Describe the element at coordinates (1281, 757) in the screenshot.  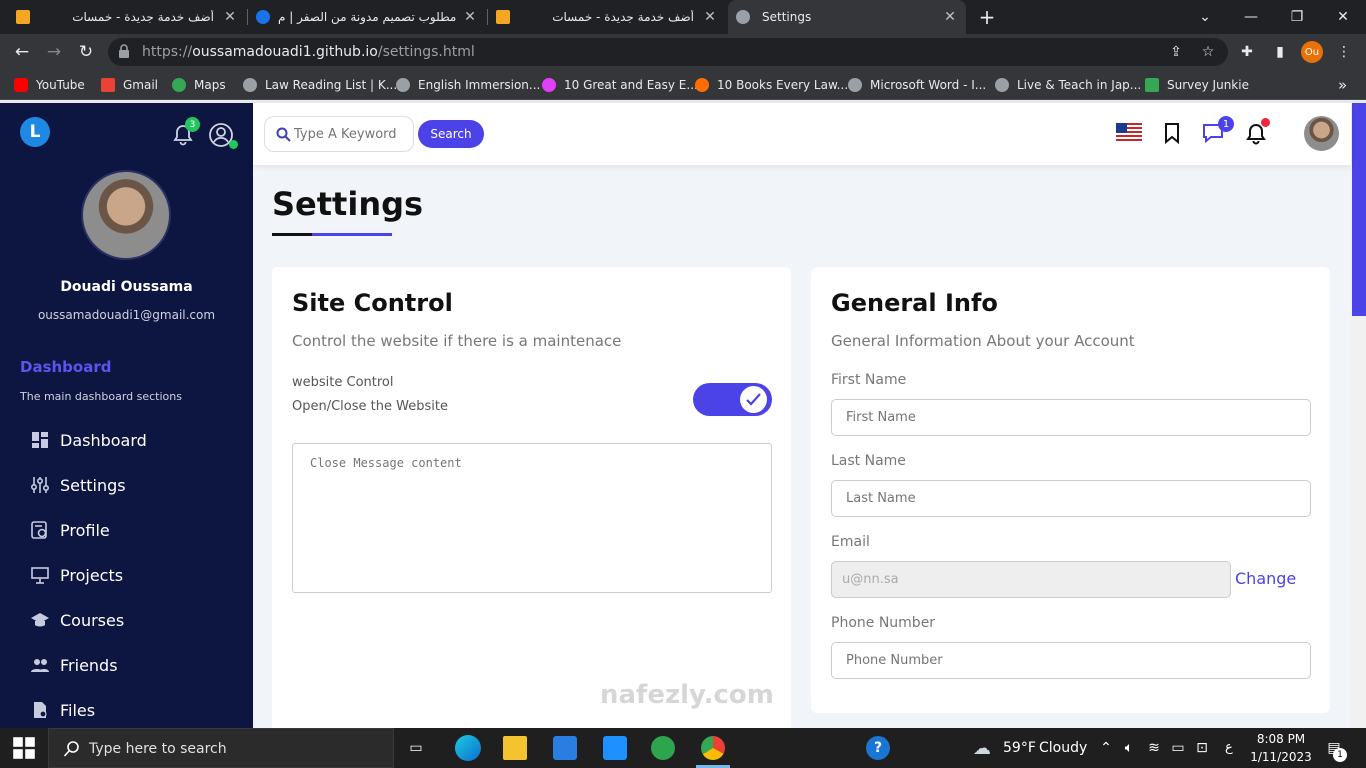
I see `clock-date: 1/11/2023` at that location.